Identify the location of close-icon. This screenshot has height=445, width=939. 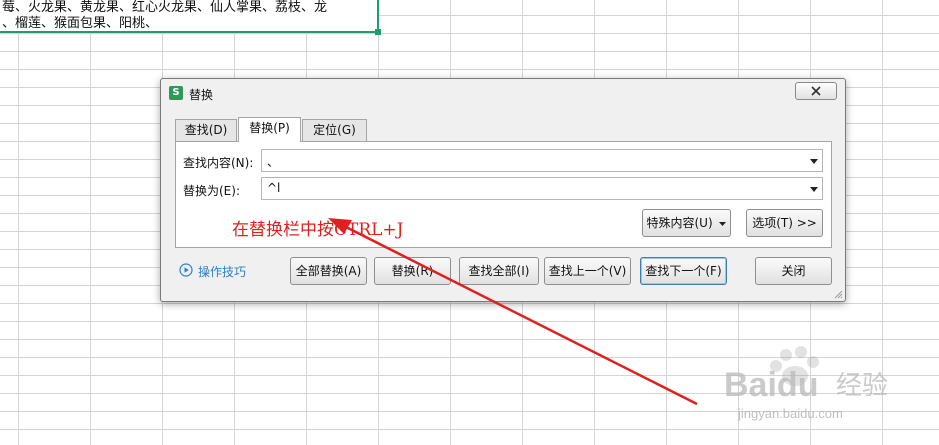
(816, 91).